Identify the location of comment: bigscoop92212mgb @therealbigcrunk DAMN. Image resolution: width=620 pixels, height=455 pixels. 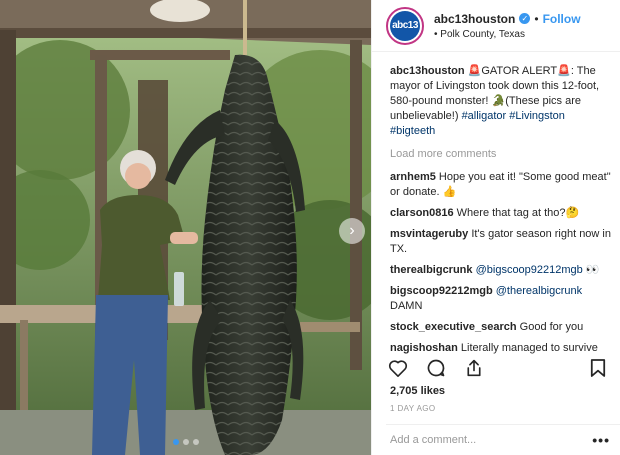
(501, 299).